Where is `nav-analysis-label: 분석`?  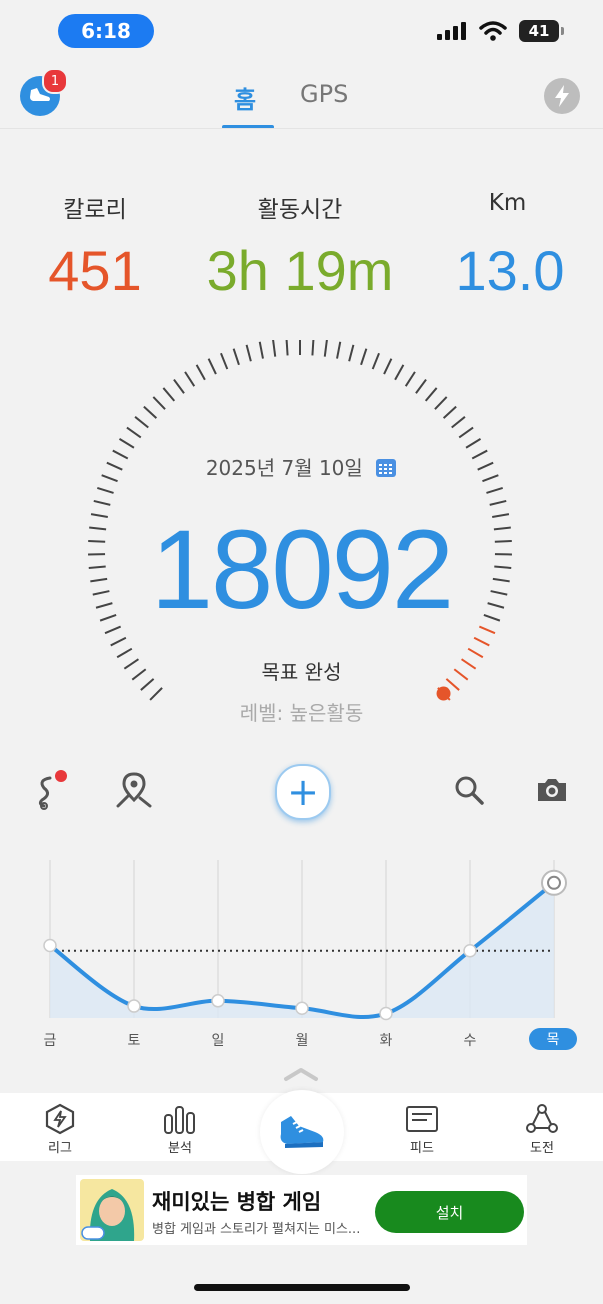 nav-analysis-label: 분석 is located at coordinates (180, 1148).